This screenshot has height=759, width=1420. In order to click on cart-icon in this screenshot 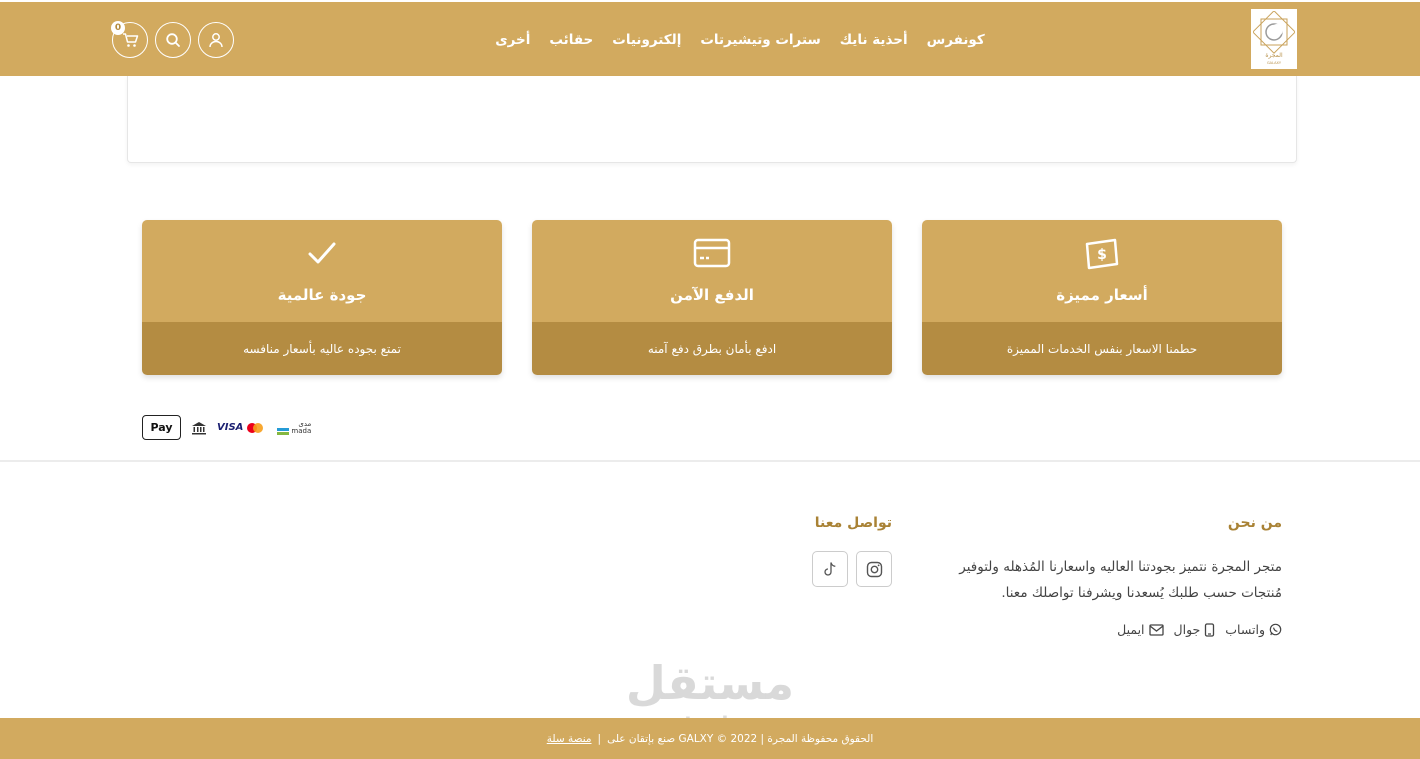, I will do `click(130, 40)`.